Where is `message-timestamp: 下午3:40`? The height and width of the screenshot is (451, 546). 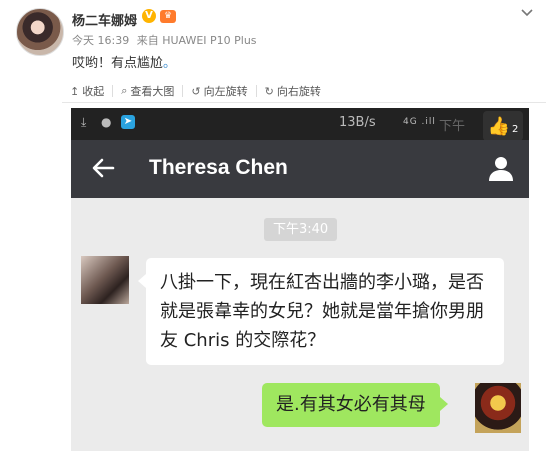 message-timestamp: 下午3:40 is located at coordinates (301, 229).